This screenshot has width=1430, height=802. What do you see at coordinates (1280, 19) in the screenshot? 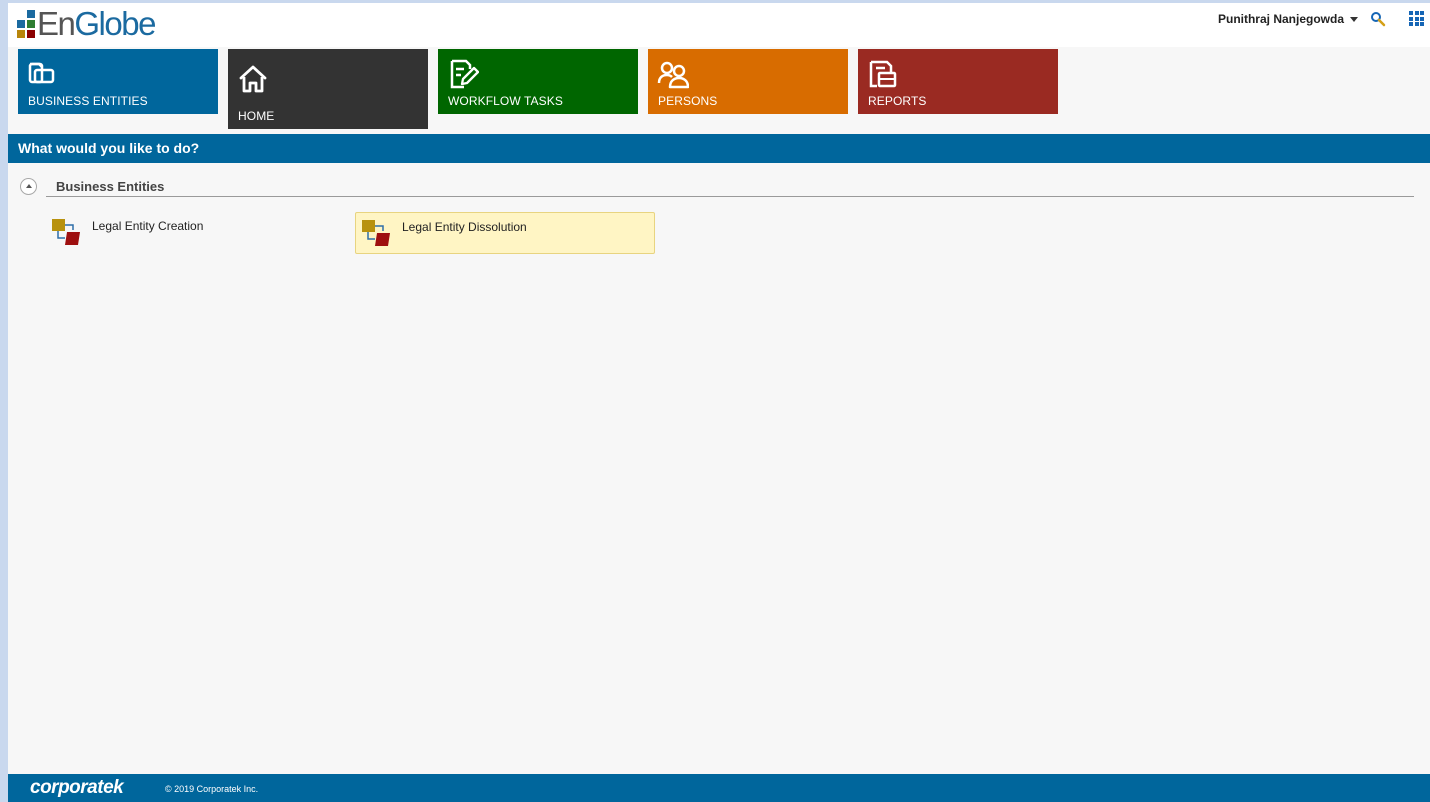
I see `user-name: Punithraj Nanjegowda` at bounding box center [1280, 19].